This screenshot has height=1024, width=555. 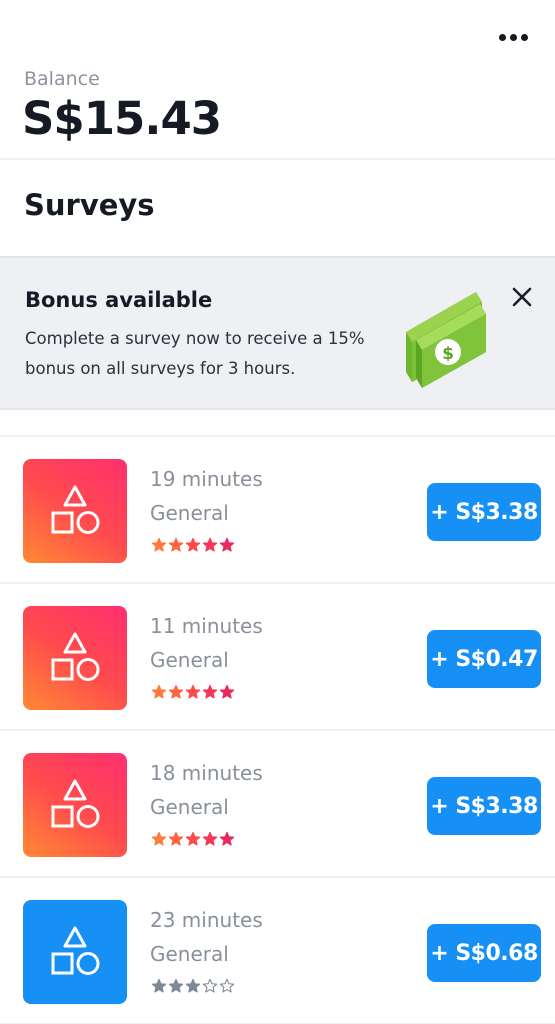 What do you see at coordinates (277, 510) in the screenshot?
I see `survey-item: 19 minutes General + S$3.38` at bounding box center [277, 510].